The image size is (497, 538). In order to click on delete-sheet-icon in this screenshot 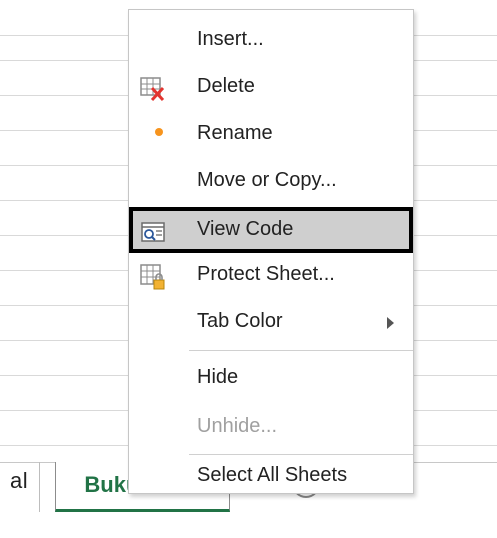, I will do `click(152, 89)`.